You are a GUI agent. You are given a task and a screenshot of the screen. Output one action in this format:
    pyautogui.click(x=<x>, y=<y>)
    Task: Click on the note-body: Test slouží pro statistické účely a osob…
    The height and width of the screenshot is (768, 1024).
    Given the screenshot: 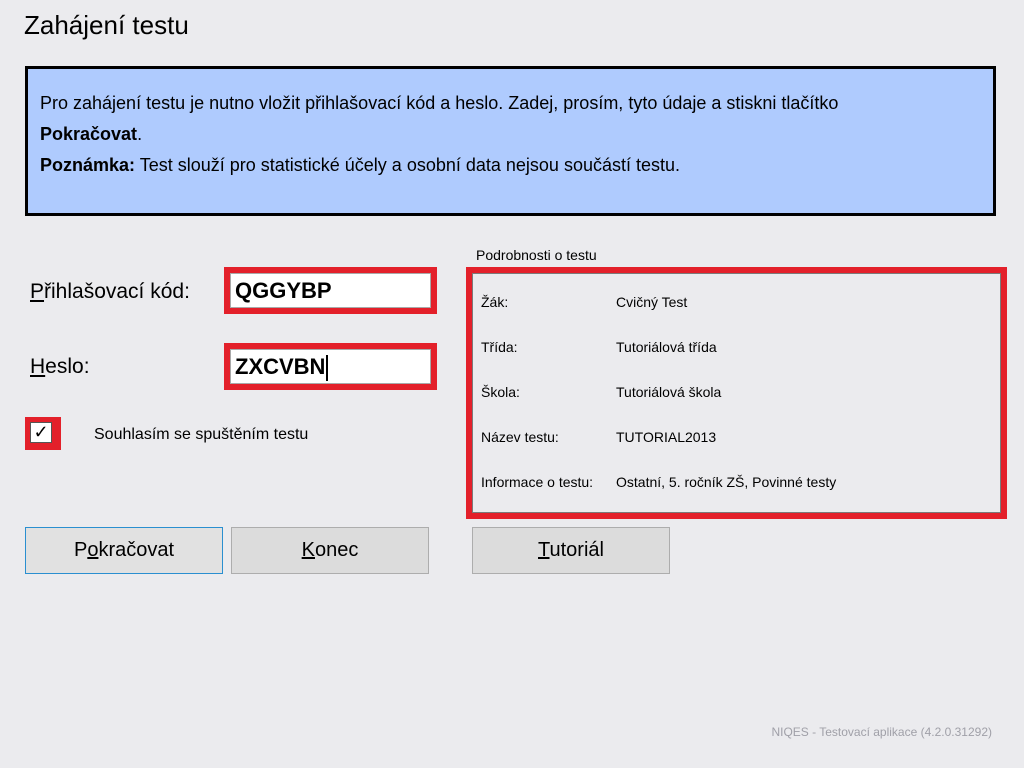 What is the action you would take?
    pyautogui.click(x=407, y=165)
    